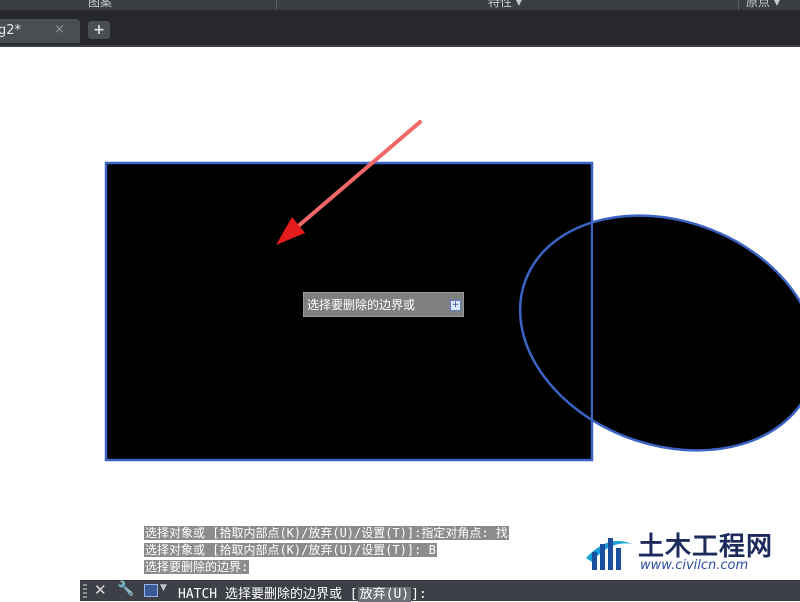  What do you see at coordinates (326, 533) in the screenshot?
I see `history-line: 选择对象或 [拾取内部点(K)/放弃(U)/设置(T)]:指定对角点: 找` at bounding box center [326, 533].